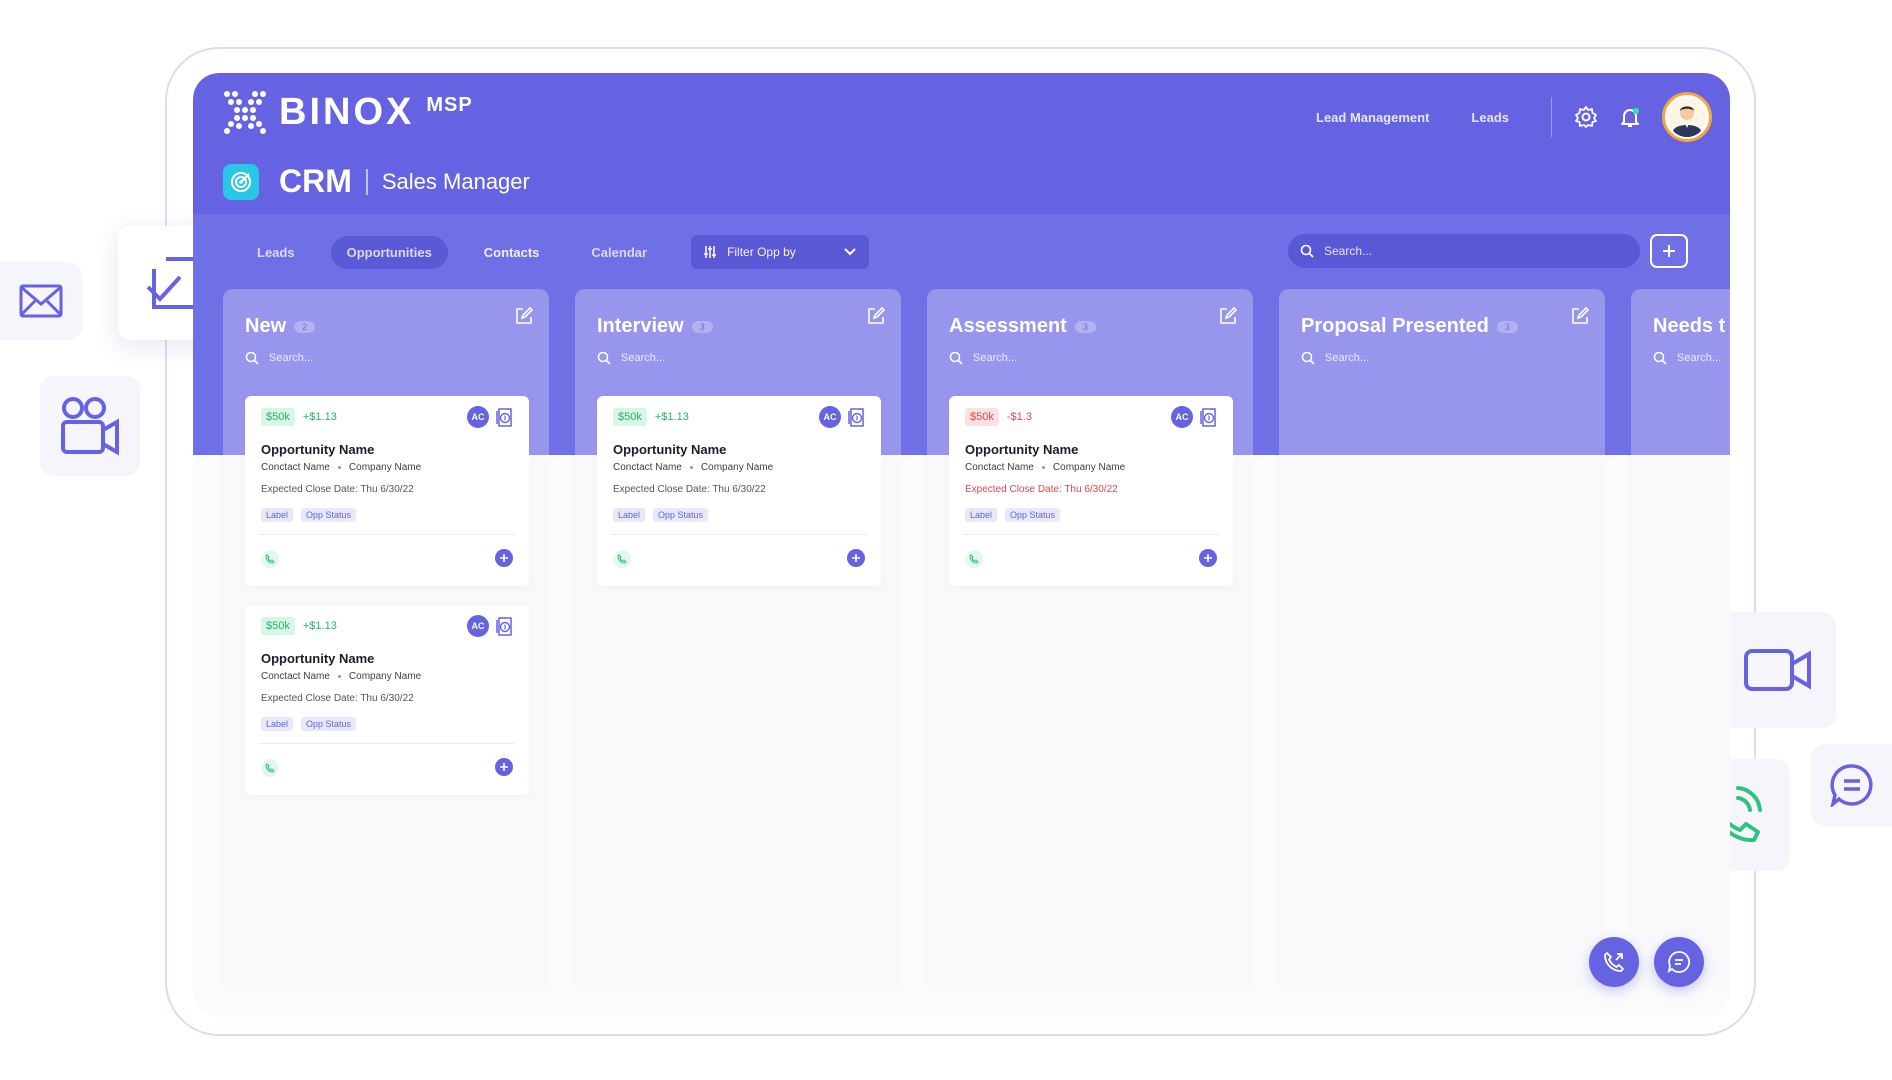  I want to click on call-fab, so click(1614, 962).